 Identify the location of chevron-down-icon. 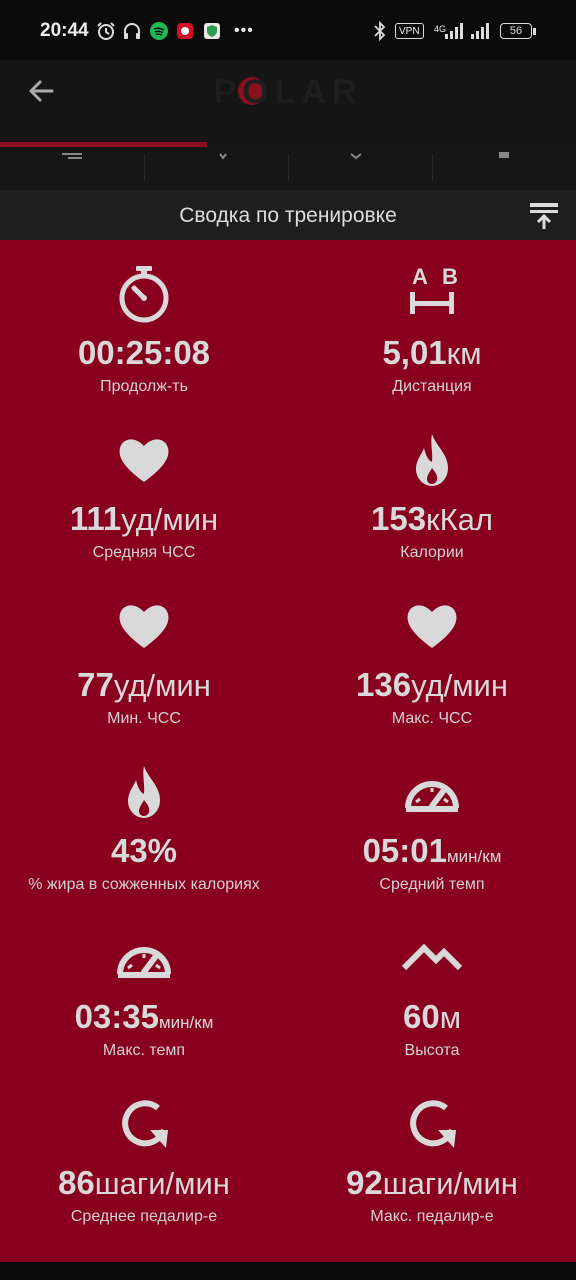
(356, 156).